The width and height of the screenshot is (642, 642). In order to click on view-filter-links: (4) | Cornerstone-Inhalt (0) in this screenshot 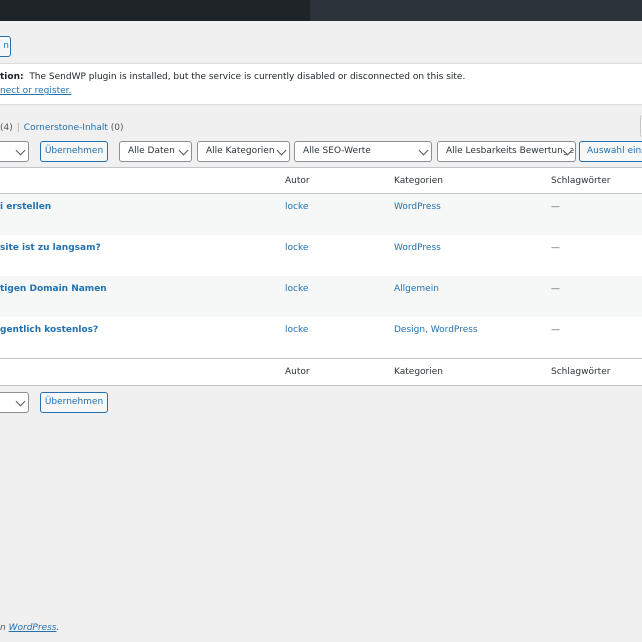, I will do `click(62, 128)`.